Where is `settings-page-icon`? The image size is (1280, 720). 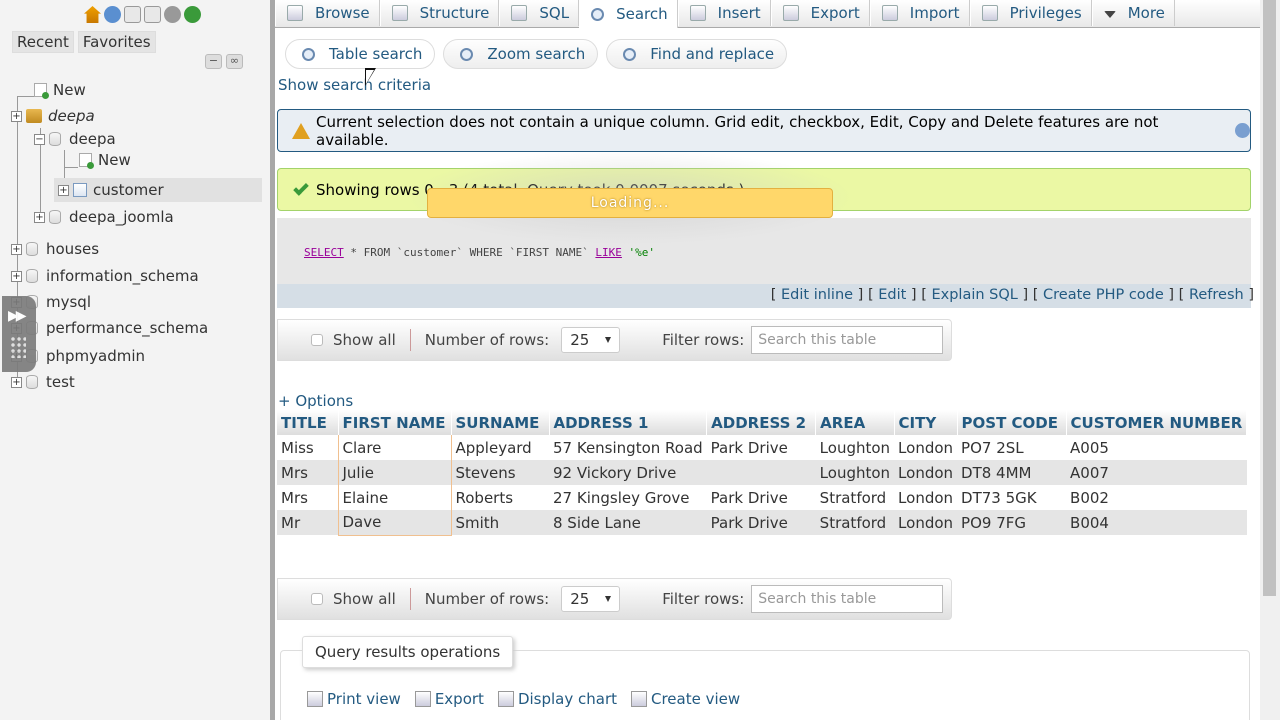
settings-page-icon is located at coordinates (152, 14).